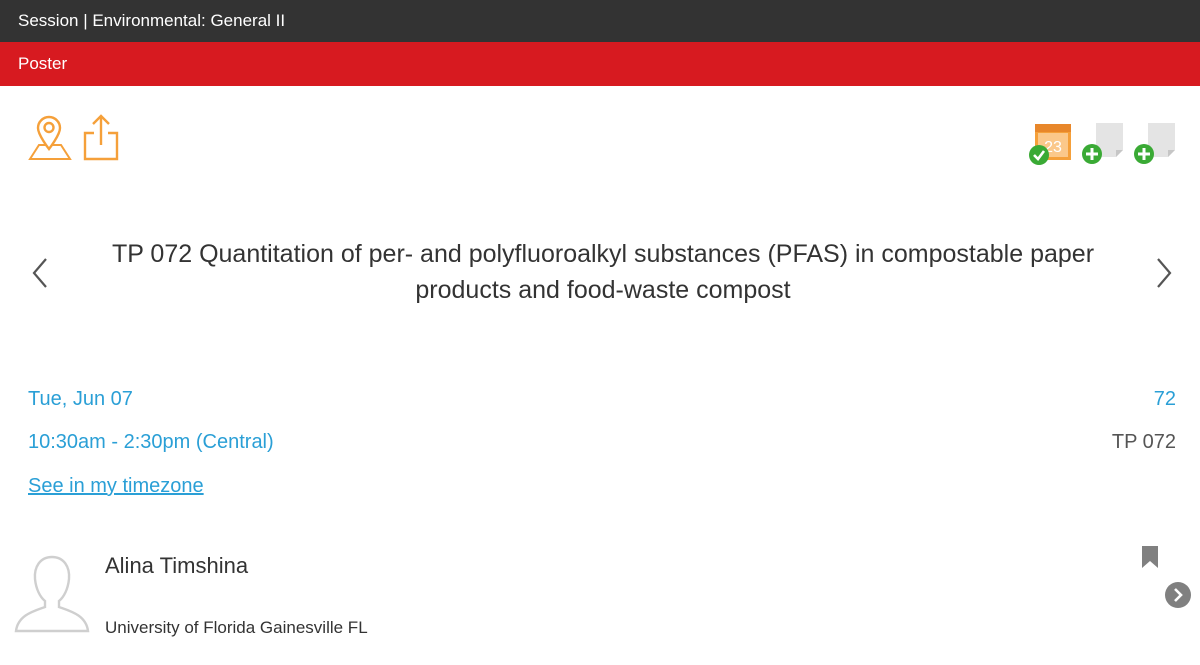 The width and height of the screenshot is (1200, 665). I want to click on presentation-time: 10:30am - 2:30pm (Central), so click(151, 442).